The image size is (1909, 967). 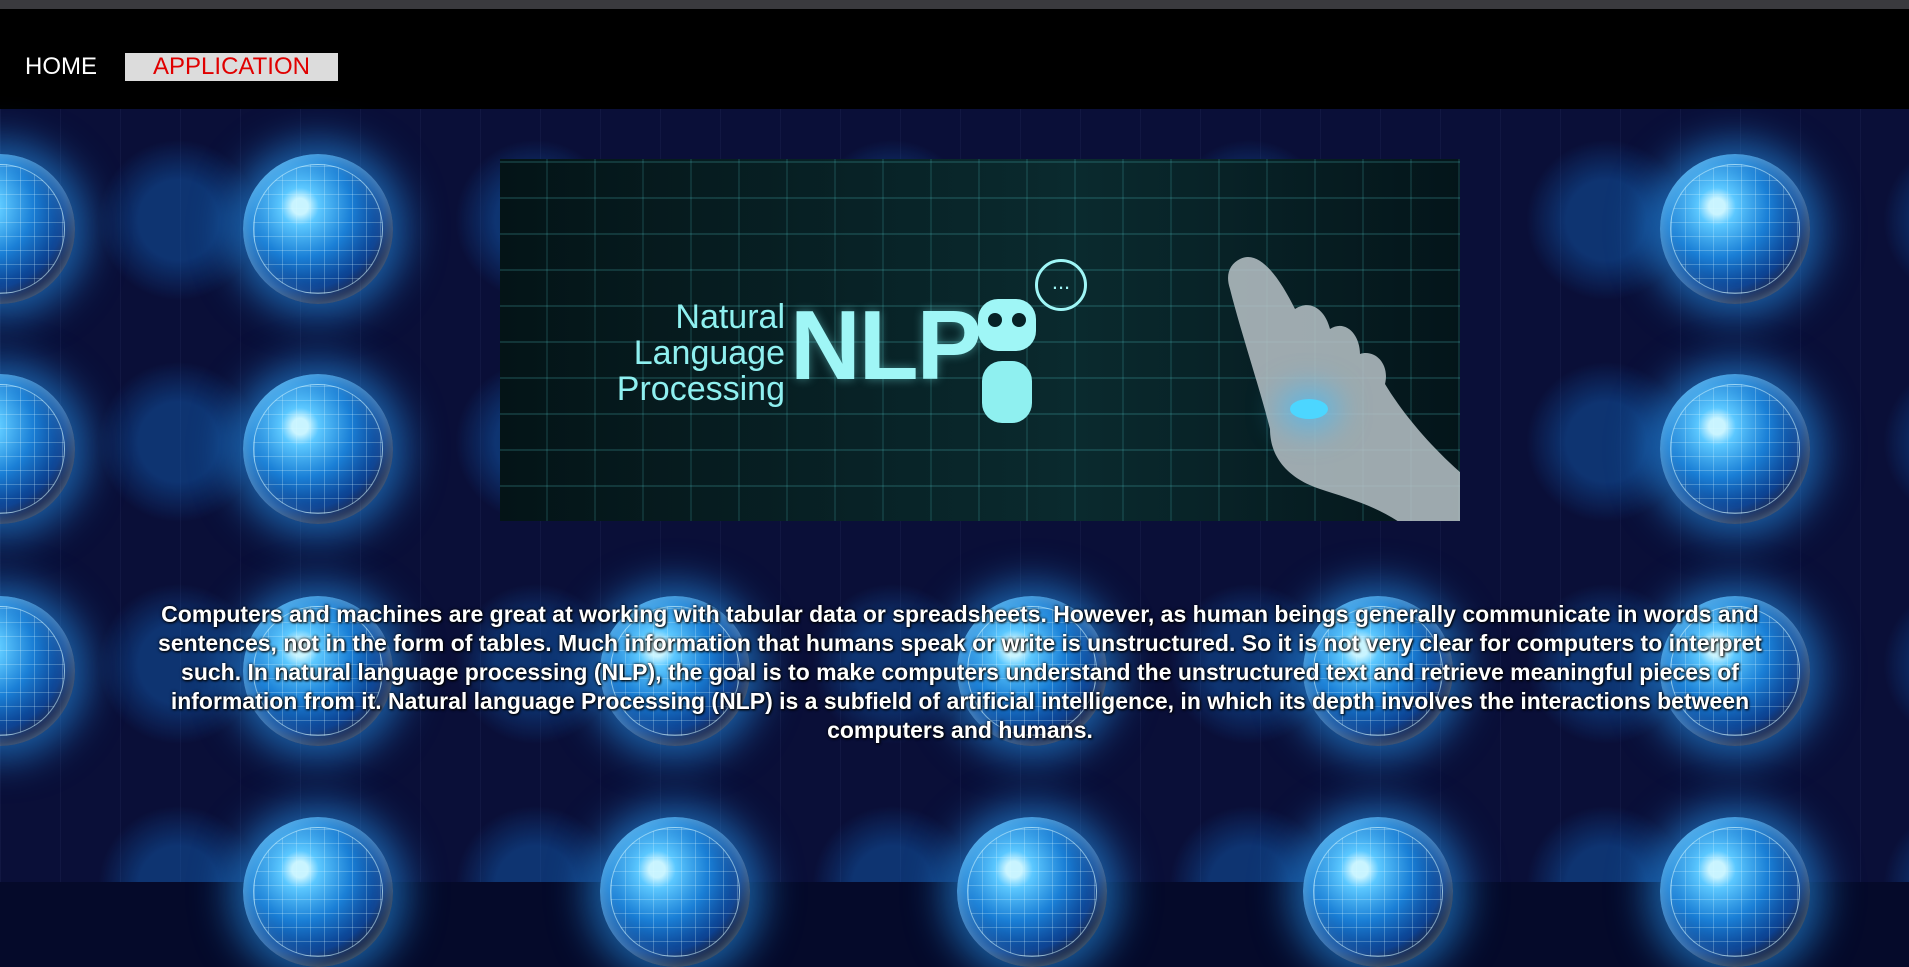 What do you see at coordinates (1309, 409) in the screenshot?
I see `touch-glow` at bounding box center [1309, 409].